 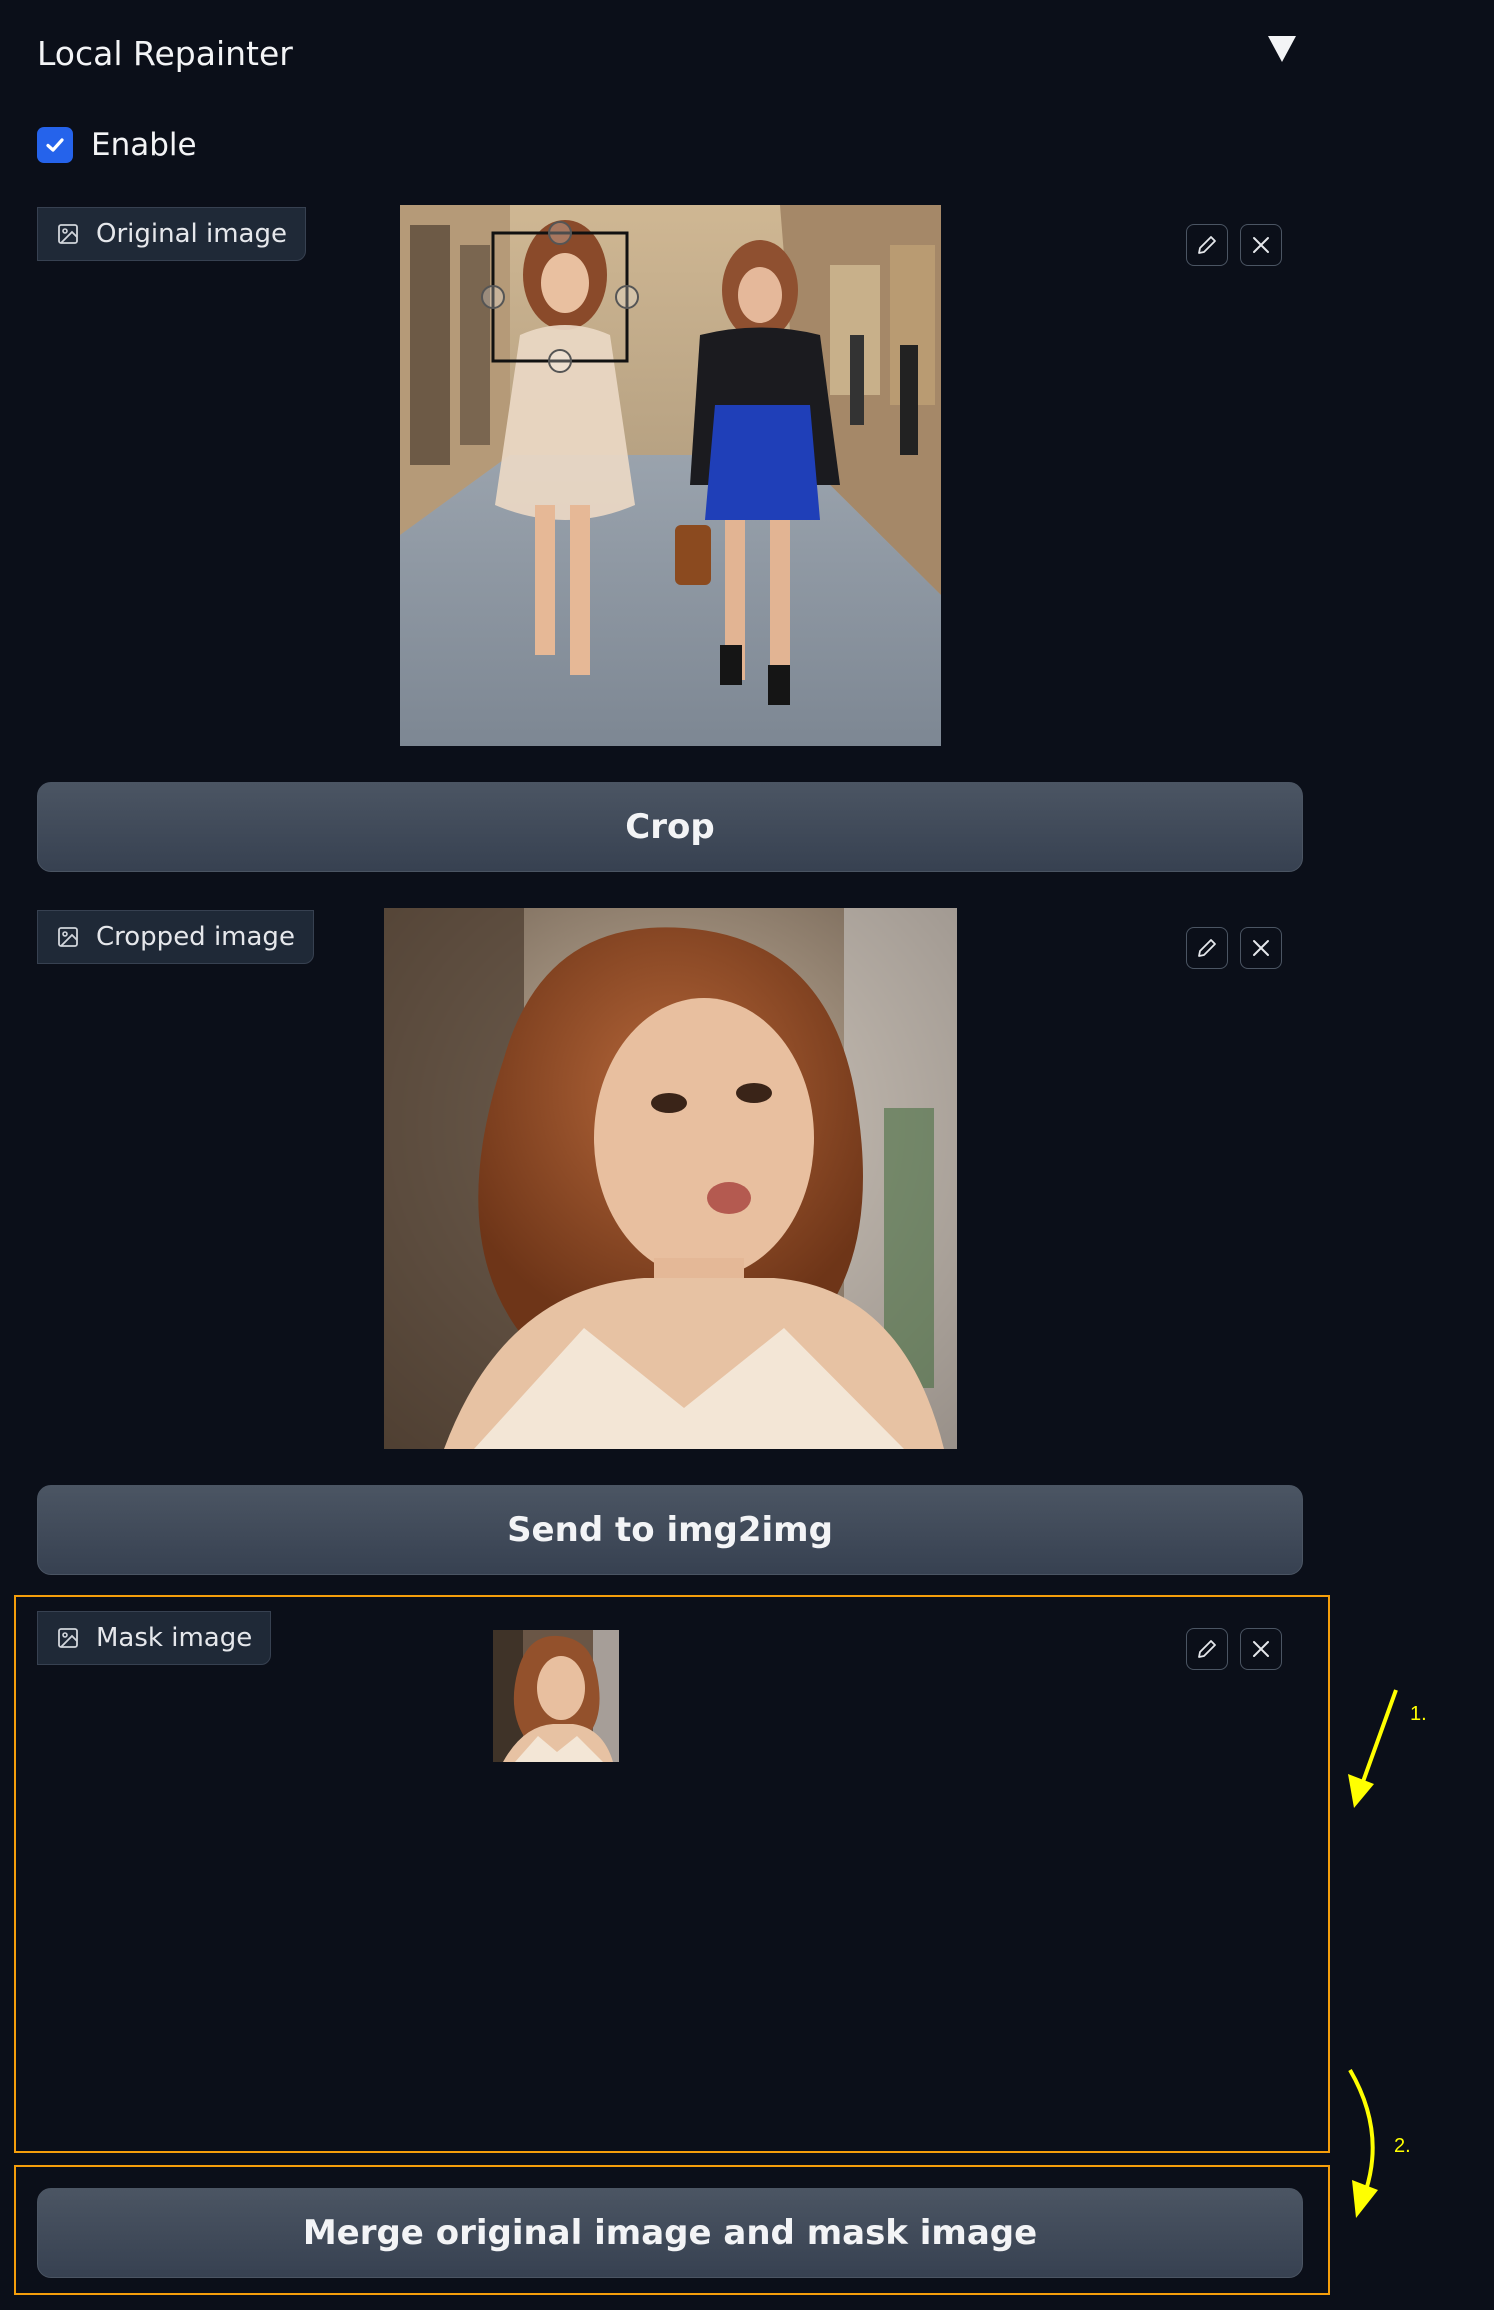 I want to click on merge-button: Merge original image and mask image, so click(x=670, y=2233).